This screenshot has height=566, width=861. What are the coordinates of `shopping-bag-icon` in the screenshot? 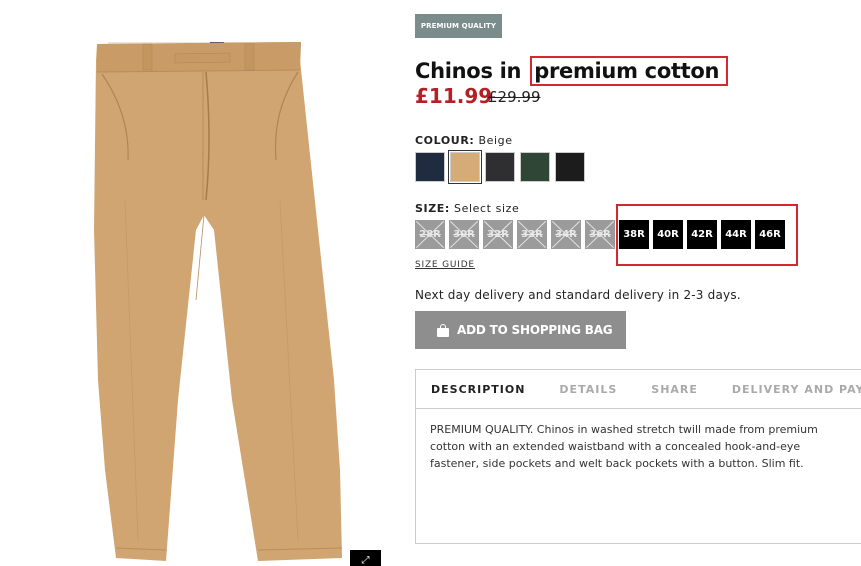 It's located at (443, 330).